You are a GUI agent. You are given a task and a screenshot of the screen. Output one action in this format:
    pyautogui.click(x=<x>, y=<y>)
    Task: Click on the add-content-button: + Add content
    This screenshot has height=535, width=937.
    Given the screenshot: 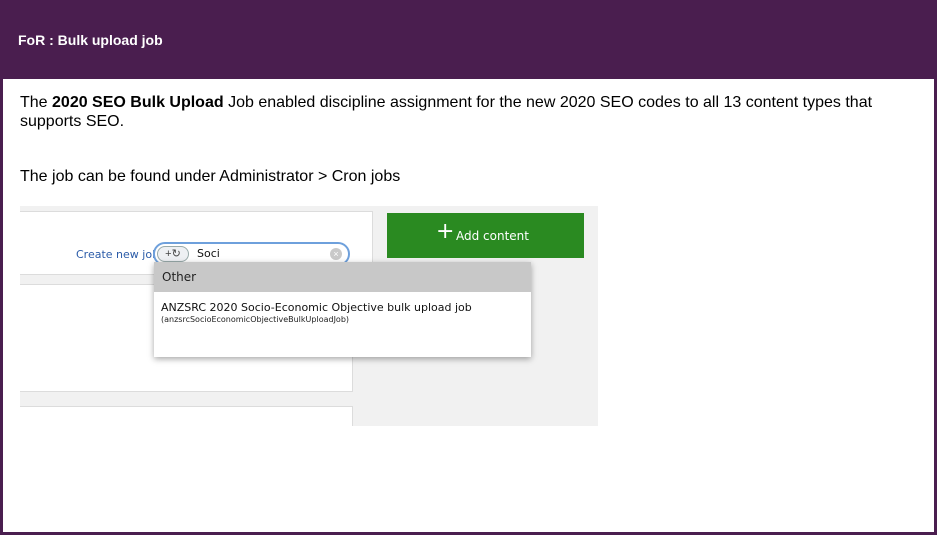 What is the action you would take?
    pyautogui.click(x=485, y=235)
    